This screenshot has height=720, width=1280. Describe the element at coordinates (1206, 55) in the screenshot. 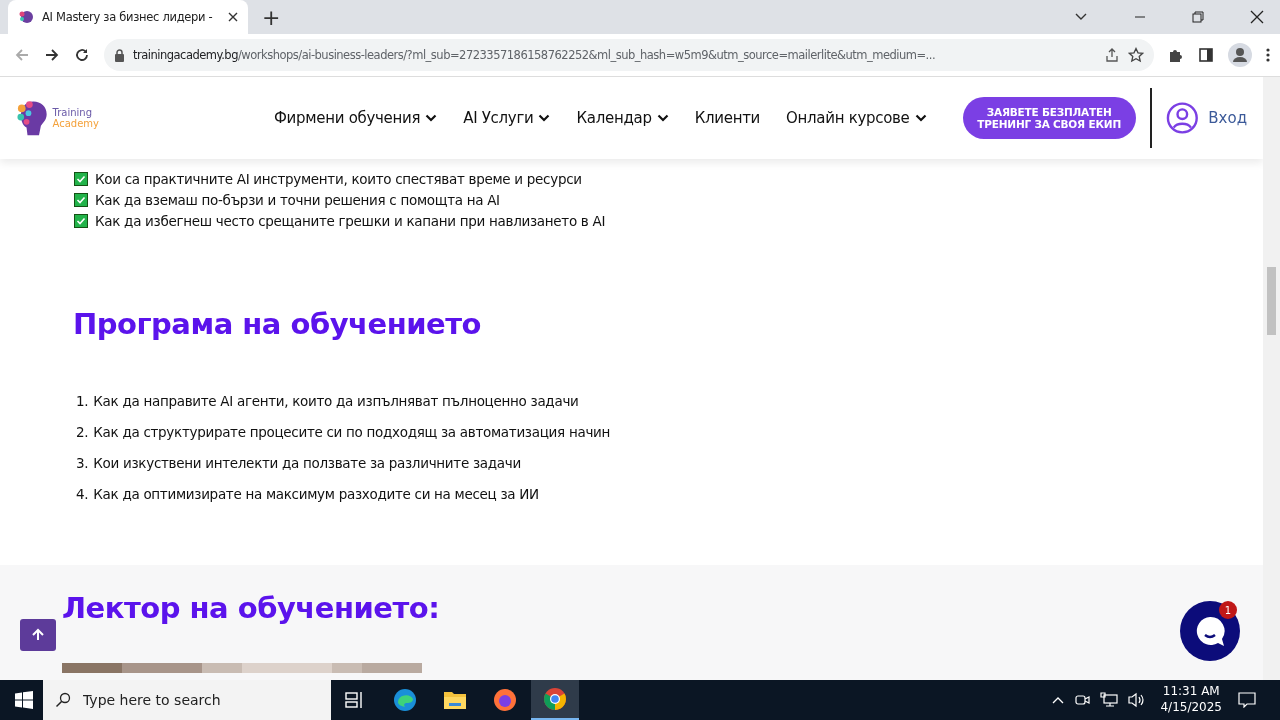

I see `sidepanel-icon` at that location.